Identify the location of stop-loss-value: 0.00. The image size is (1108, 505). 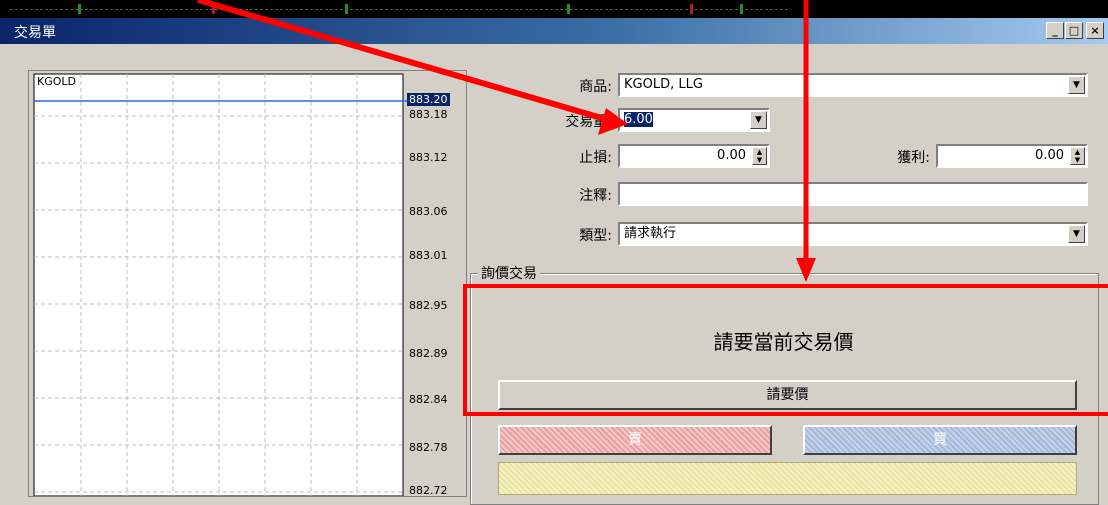
(731, 155).